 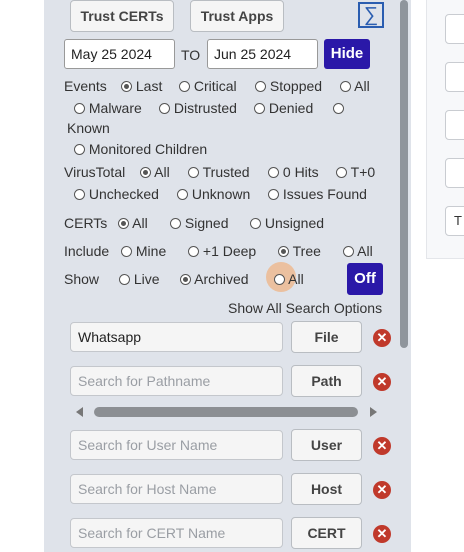 What do you see at coordinates (293, 172) in the screenshot?
I see `vt-option-0hits: 0 Hits` at bounding box center [293, 172].